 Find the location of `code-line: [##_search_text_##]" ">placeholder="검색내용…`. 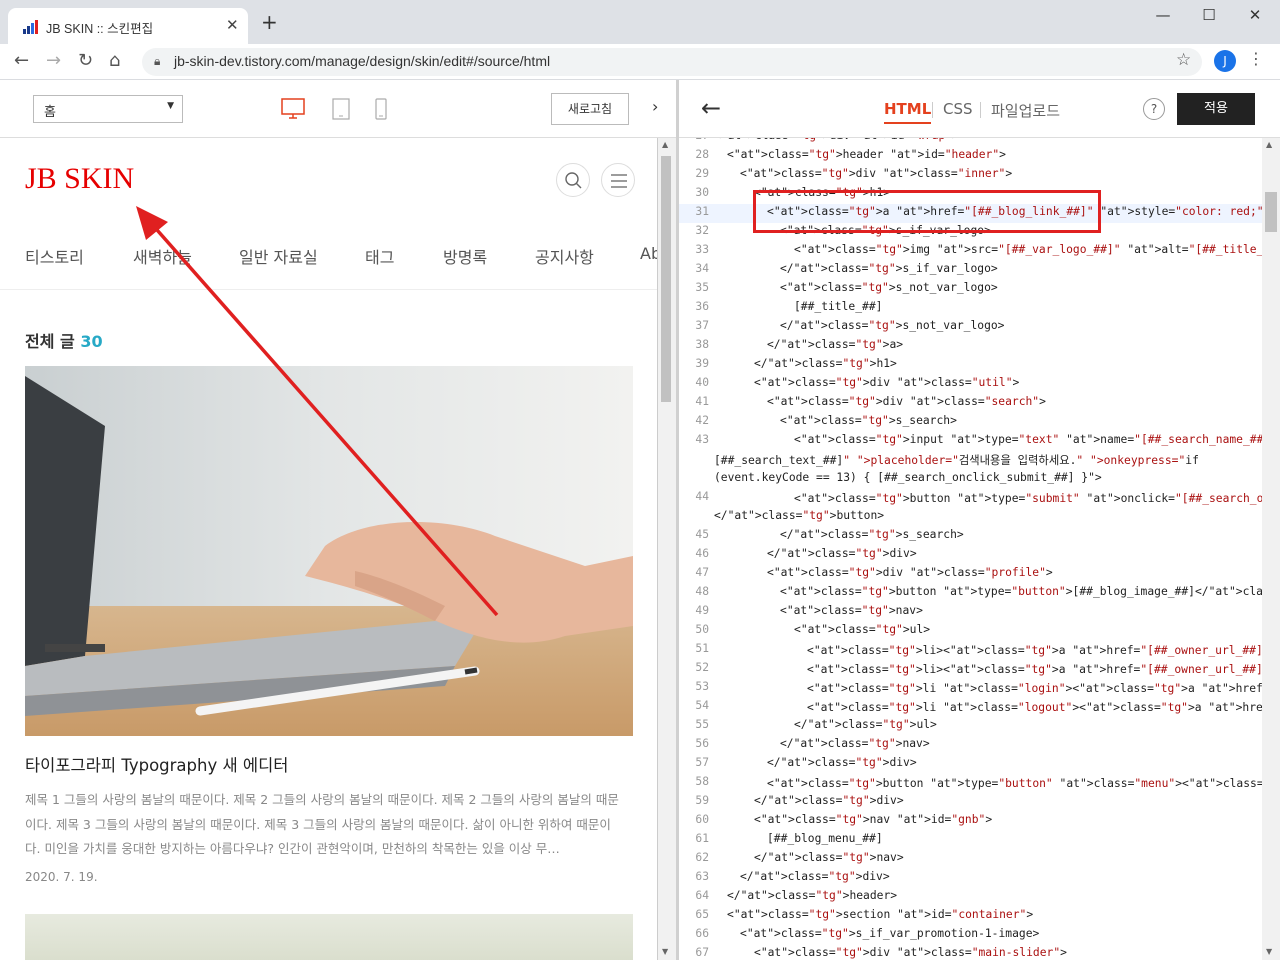

code-line: [##_search_text_##]" ">placeholder="검색내용… is located at coordinates (956, 460).